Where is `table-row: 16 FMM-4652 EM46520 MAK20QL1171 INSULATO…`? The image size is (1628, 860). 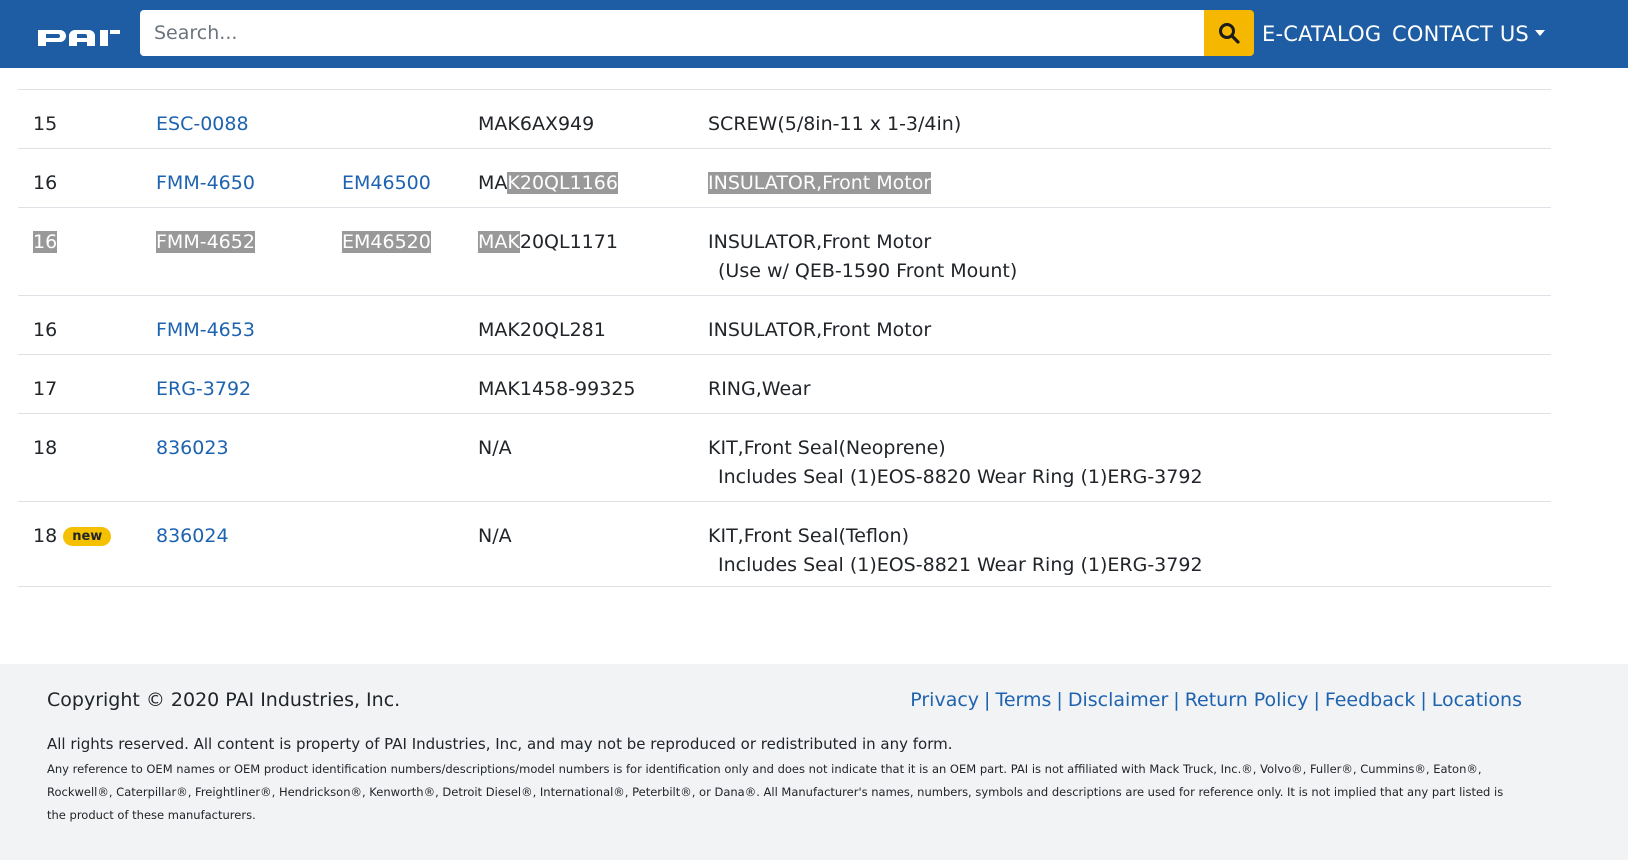 table-row: 16 FMM-4652 EM46520 MAK20QL1171 INSULATO… is located at coordinates (784, 251).